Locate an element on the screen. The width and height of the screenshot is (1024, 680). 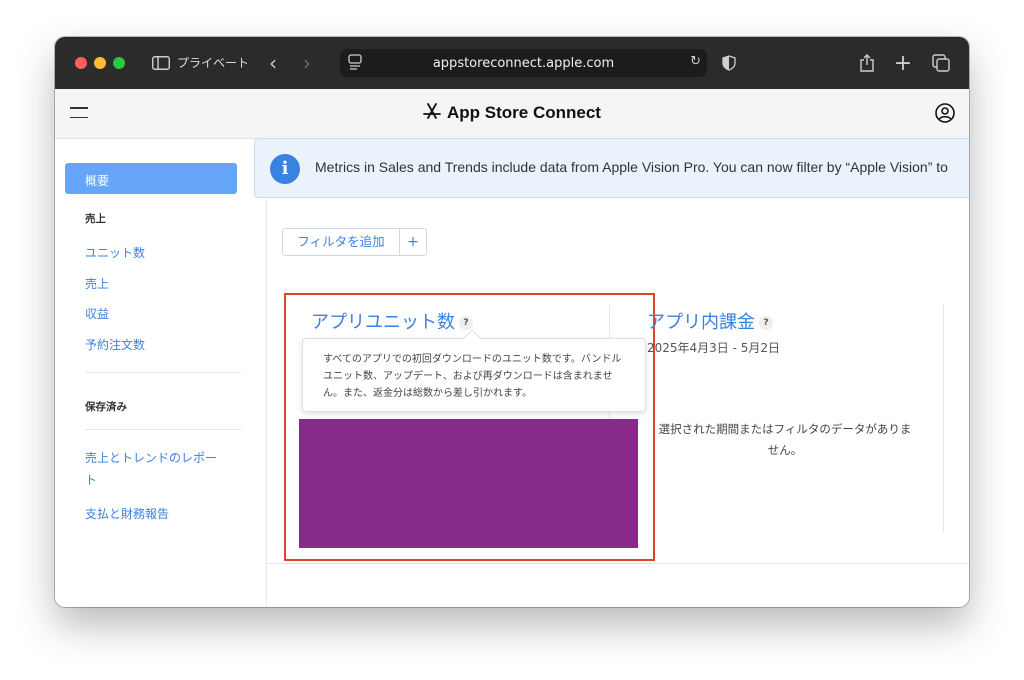
sidebar-item-preorders: 予約注文数 is located at coordinates (115, 344).